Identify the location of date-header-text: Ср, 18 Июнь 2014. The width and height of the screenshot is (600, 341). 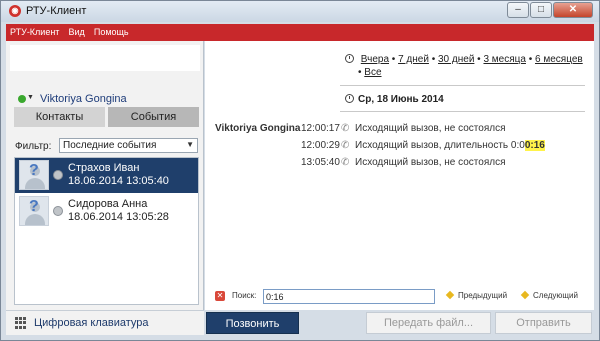
(401, 99).